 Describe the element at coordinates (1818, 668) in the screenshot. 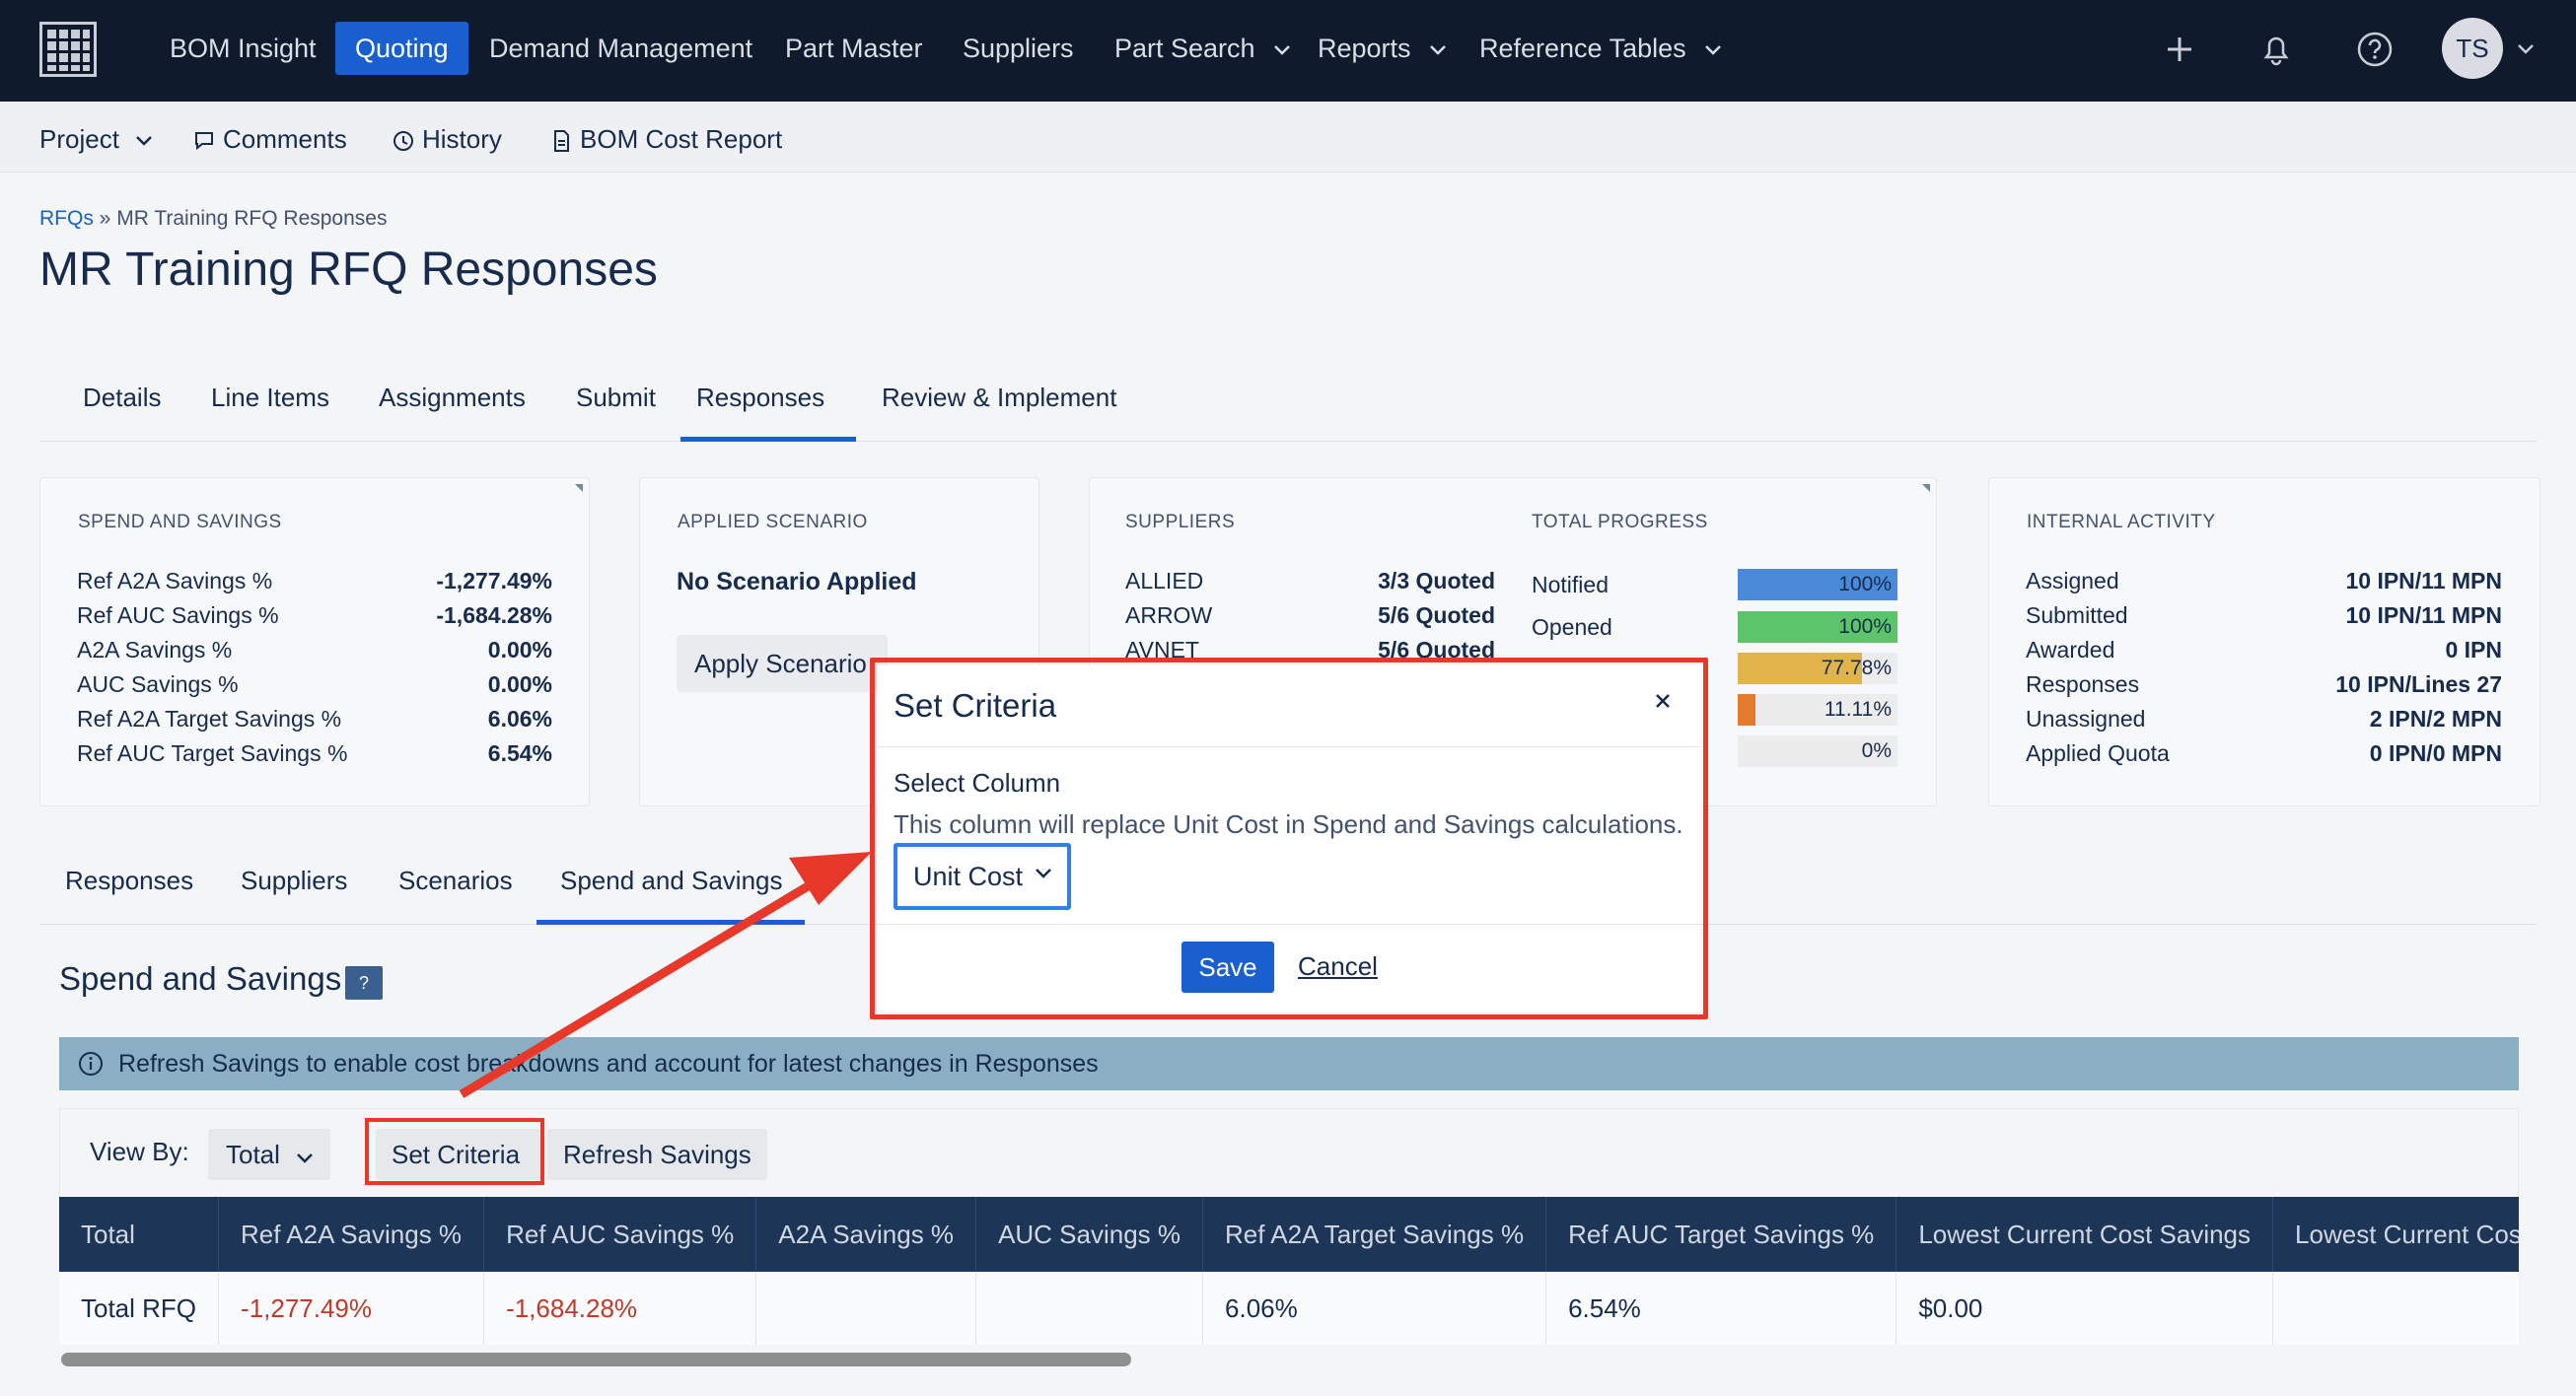

I see `progress-bar: 77.78%` at that location.